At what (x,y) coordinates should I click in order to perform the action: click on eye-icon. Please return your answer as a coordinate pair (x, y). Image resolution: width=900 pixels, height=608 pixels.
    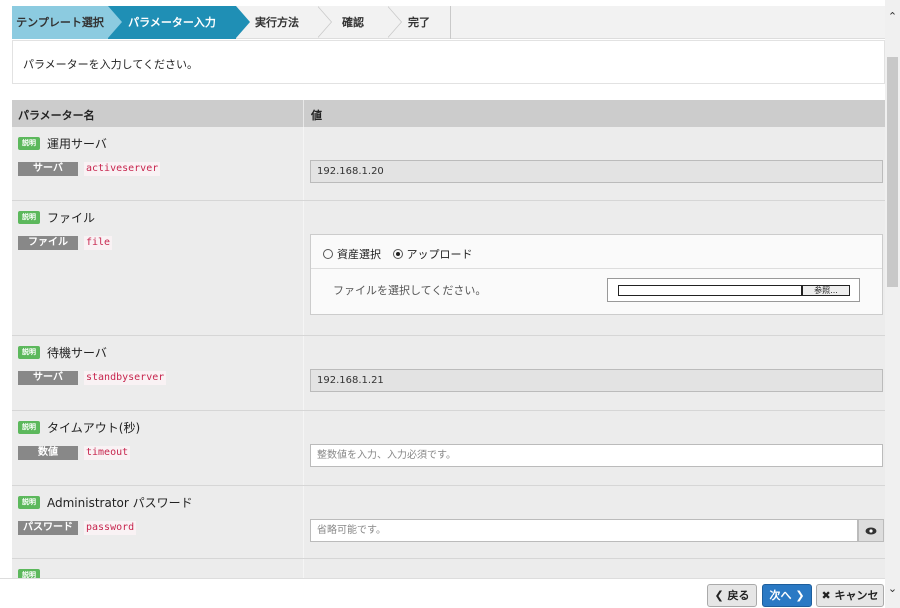
    Looking at the image, I should click on (871, 531).